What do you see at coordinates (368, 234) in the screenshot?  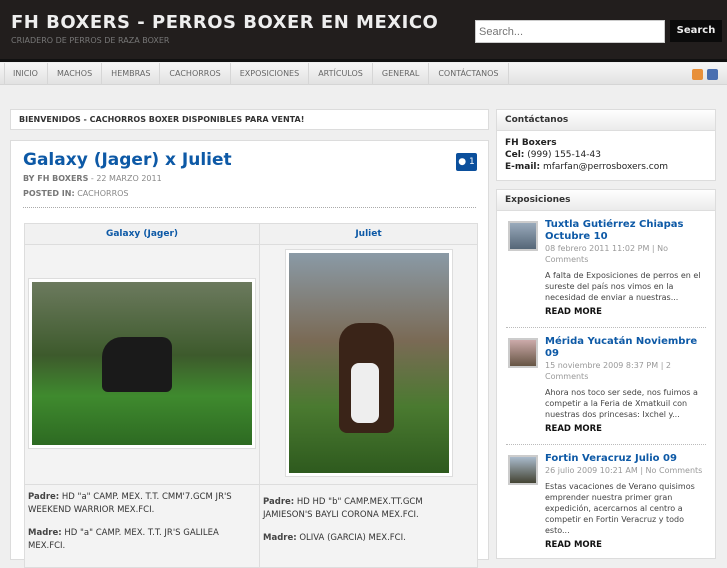 I see `dog-name-right: Juliet` at bounding box center [368, 234].